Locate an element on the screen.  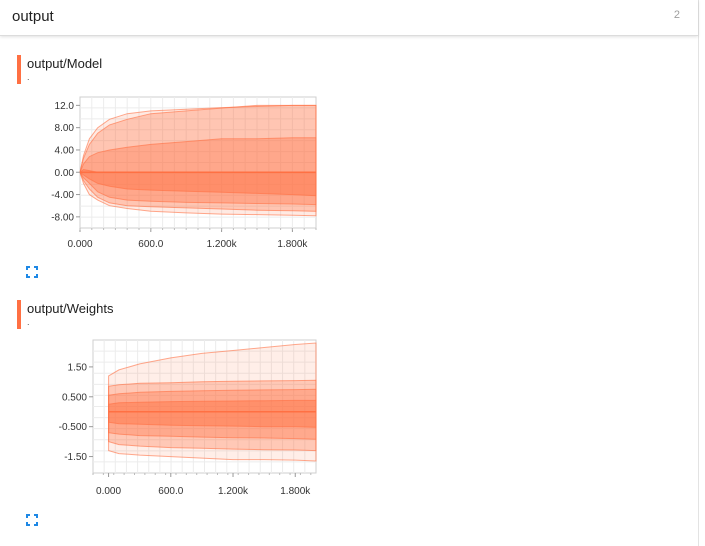
y-tick-label: 1.50 is located at coordinates (78, 367).